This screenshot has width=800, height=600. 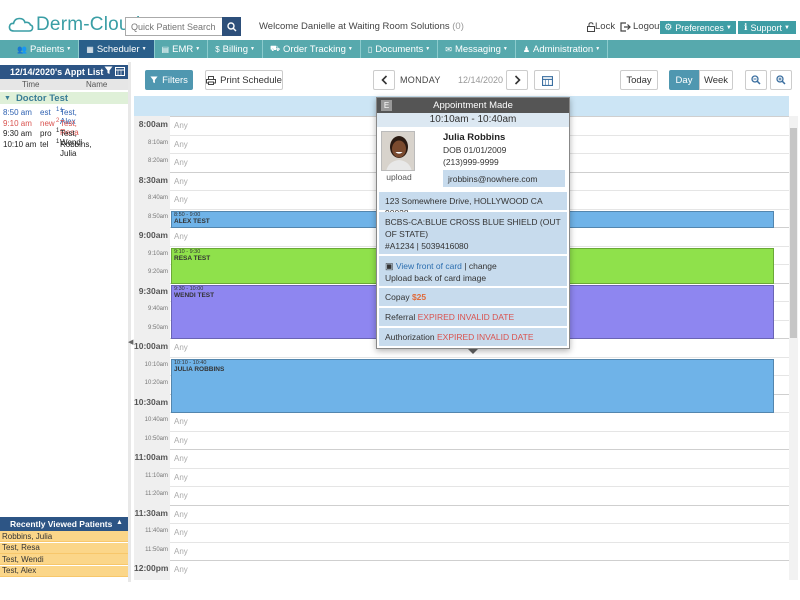 I want to click on nav-item-patients: 👥 Patients ▼, so click(x=45, y=49).